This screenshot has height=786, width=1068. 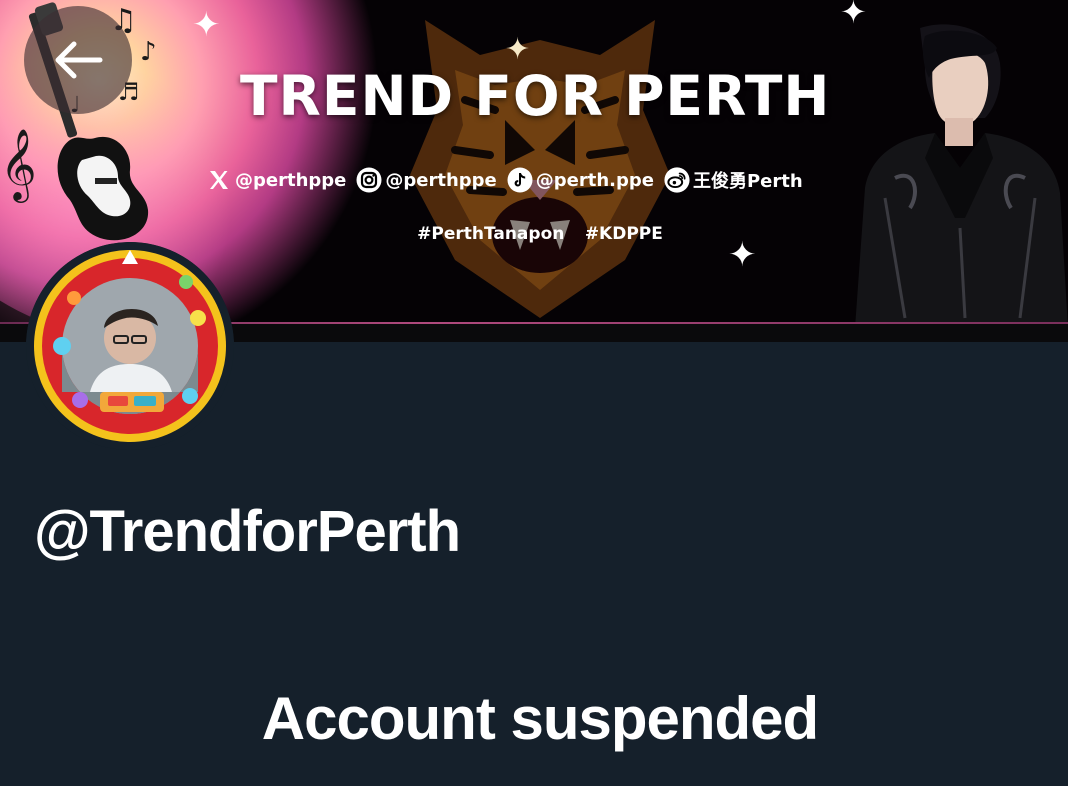 I want to click on arrow-left-icon, so click(x=79, y=60).